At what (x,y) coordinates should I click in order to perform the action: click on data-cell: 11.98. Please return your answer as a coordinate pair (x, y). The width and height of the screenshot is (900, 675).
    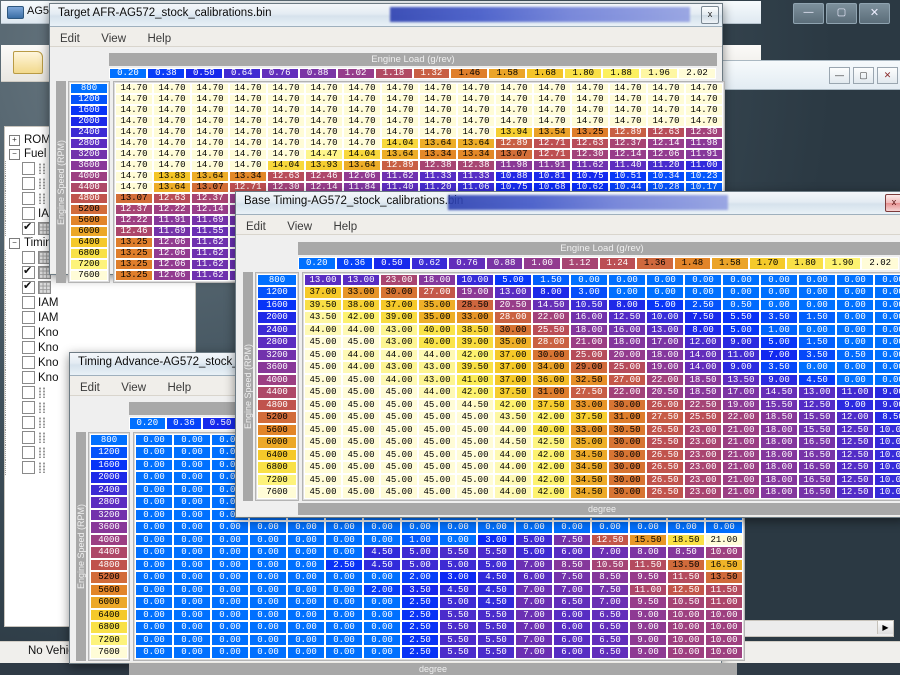
    Looking at the image, I should click on (514, 165).